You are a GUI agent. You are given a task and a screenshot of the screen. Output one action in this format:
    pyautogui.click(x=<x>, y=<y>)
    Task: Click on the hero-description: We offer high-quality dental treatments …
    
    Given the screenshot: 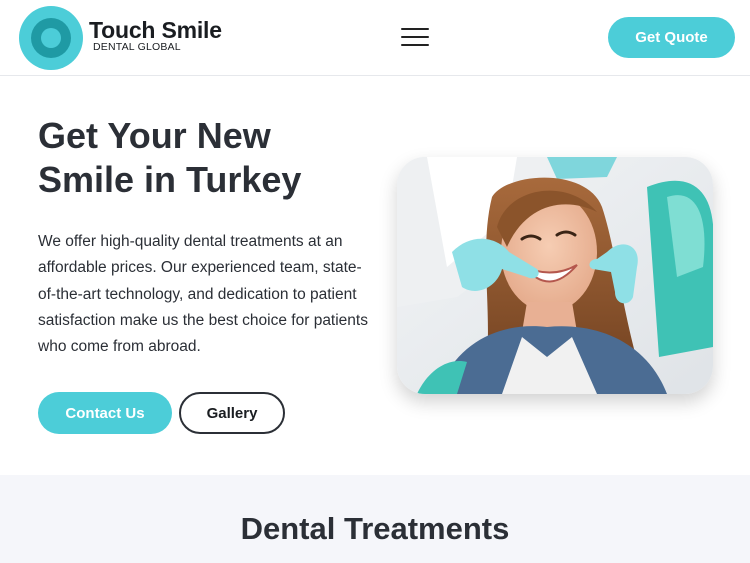 What is the action you would take?
    pyautogui.click(x=203, y=294)
    